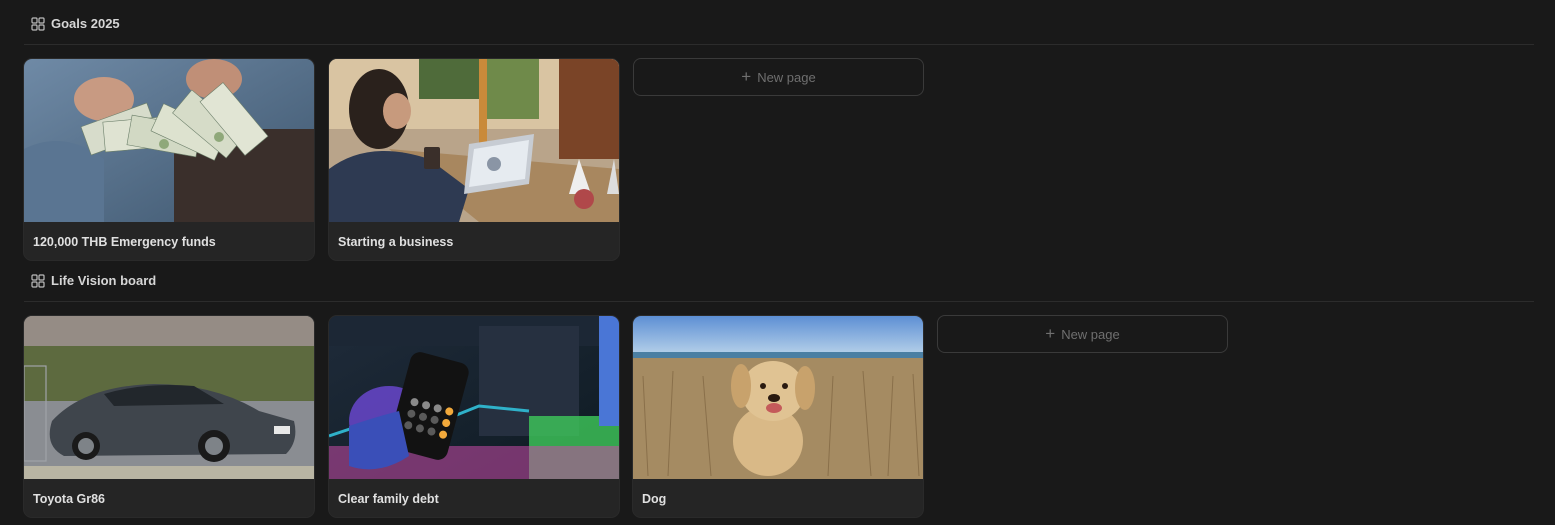  I want to click on gallery-card-starting-business: Starting a business, so click(474, 159).